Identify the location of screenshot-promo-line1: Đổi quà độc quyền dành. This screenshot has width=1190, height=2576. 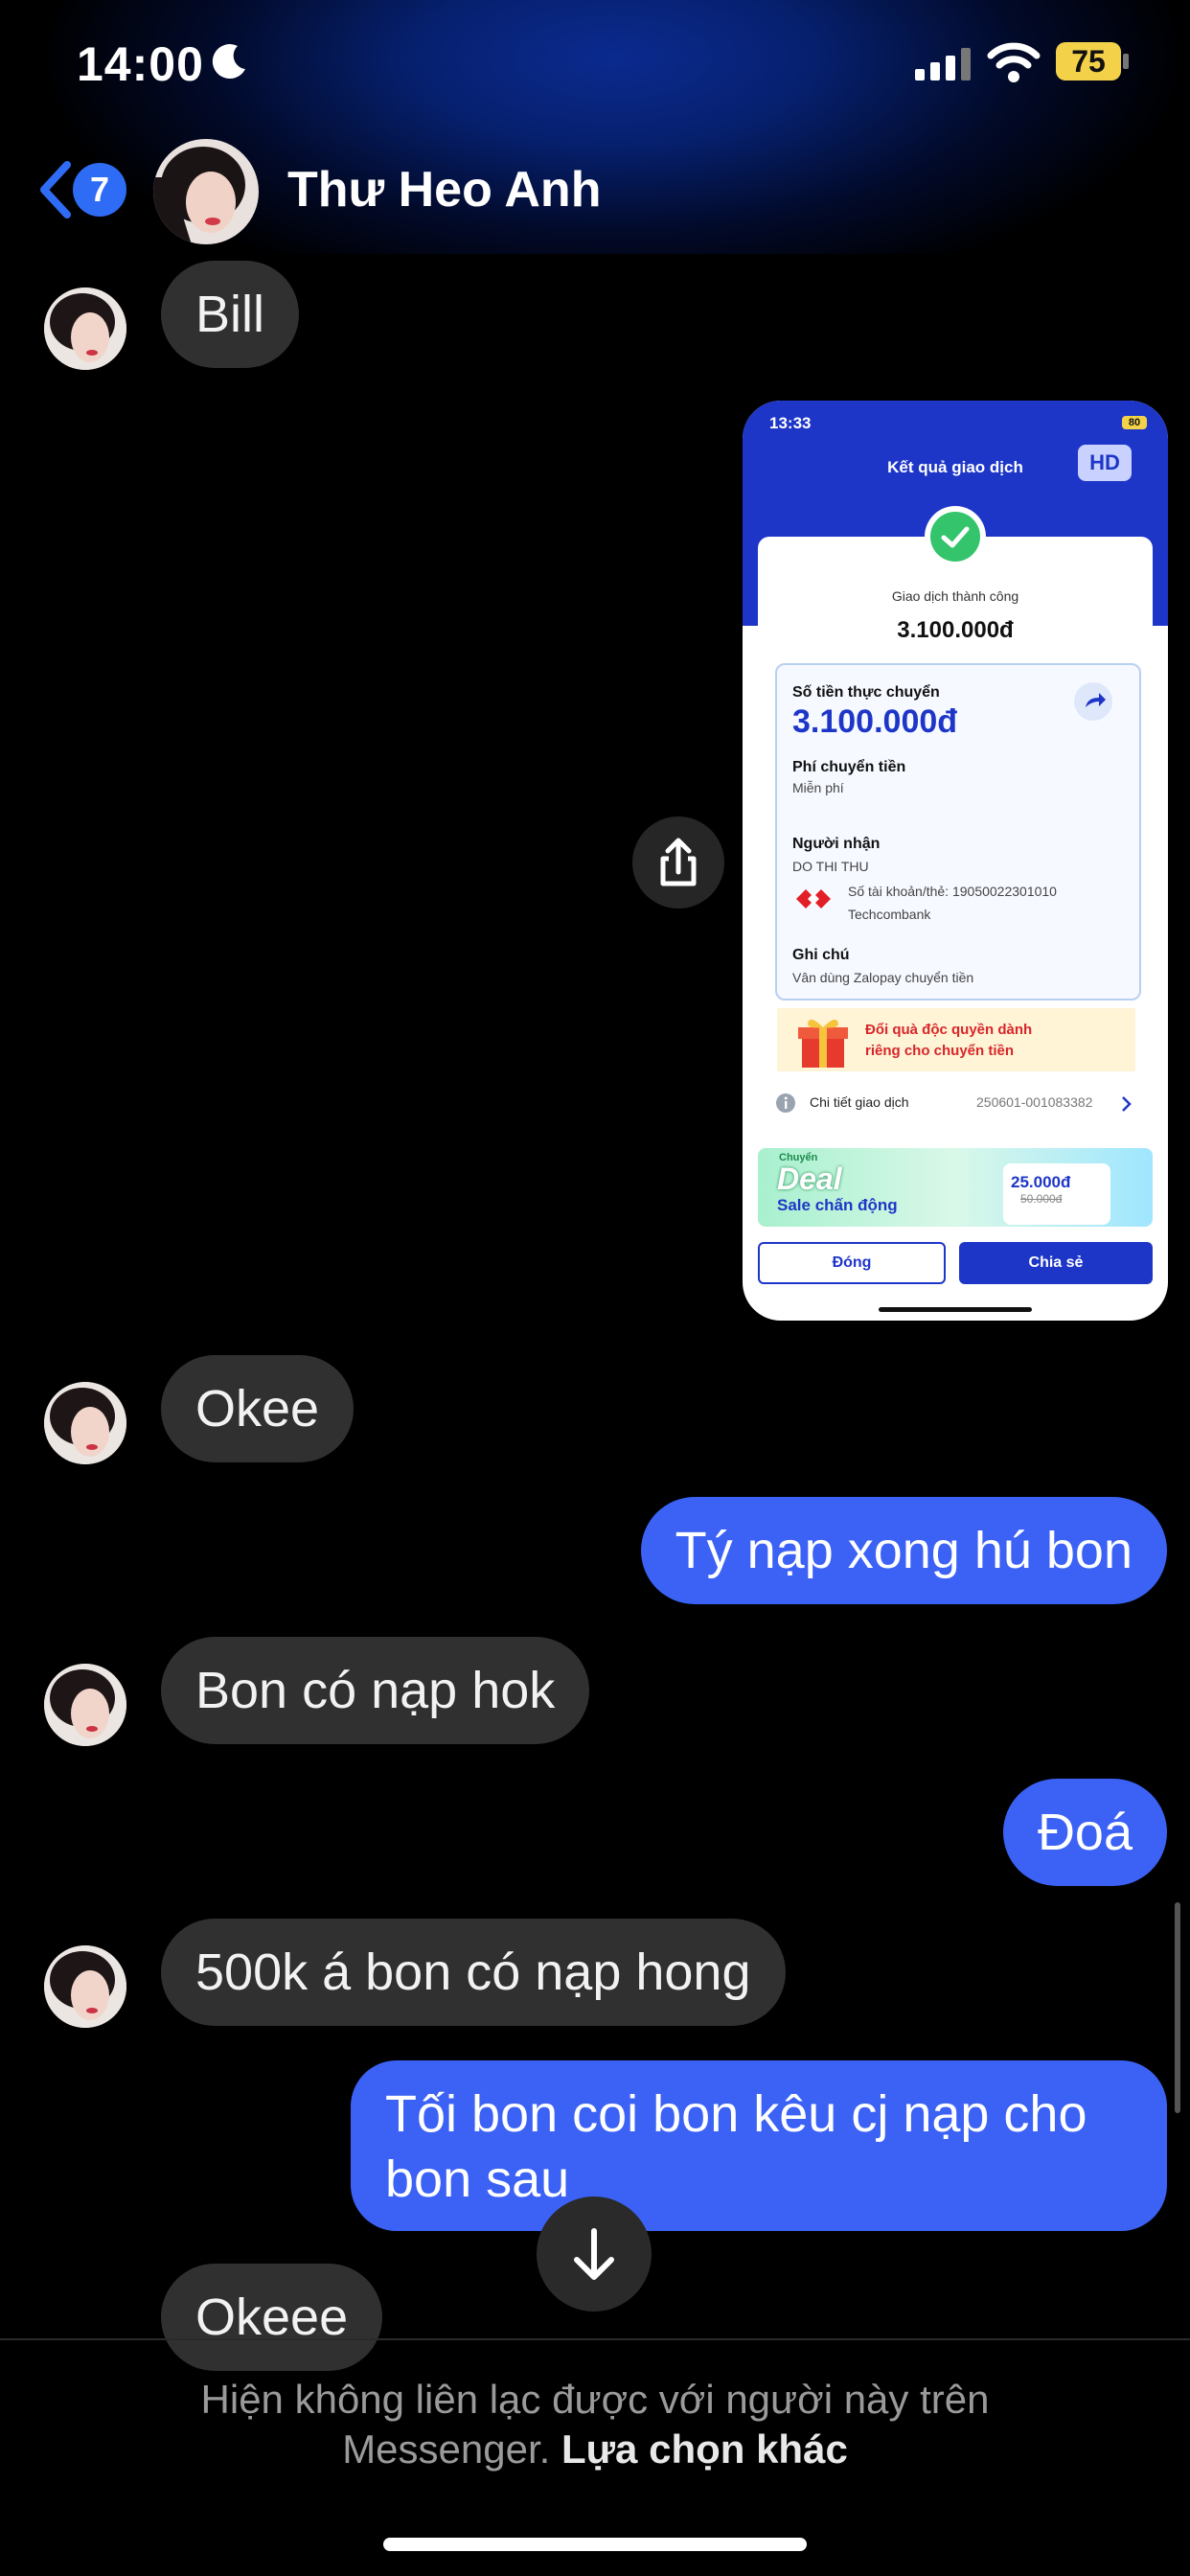
(949, 1030).